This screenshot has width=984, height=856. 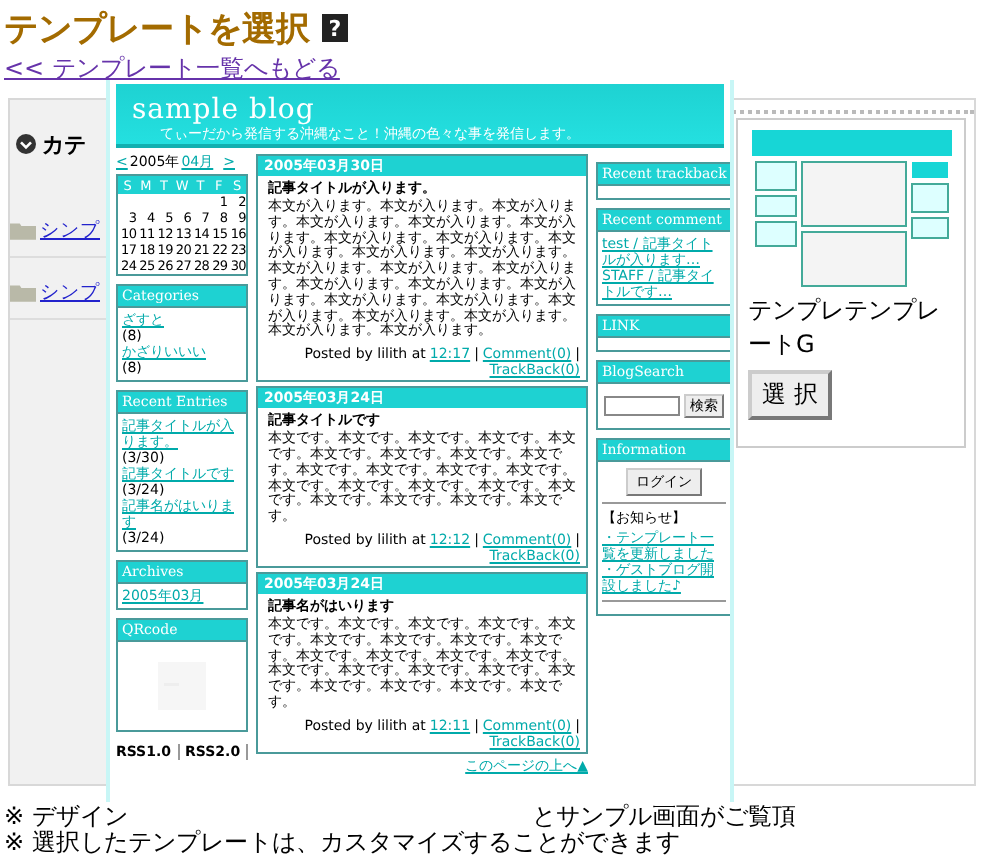 What do you see at coordinates (26, 144) in the screenshot?
I see `collapse-icon` at bounding box center [26, 144].